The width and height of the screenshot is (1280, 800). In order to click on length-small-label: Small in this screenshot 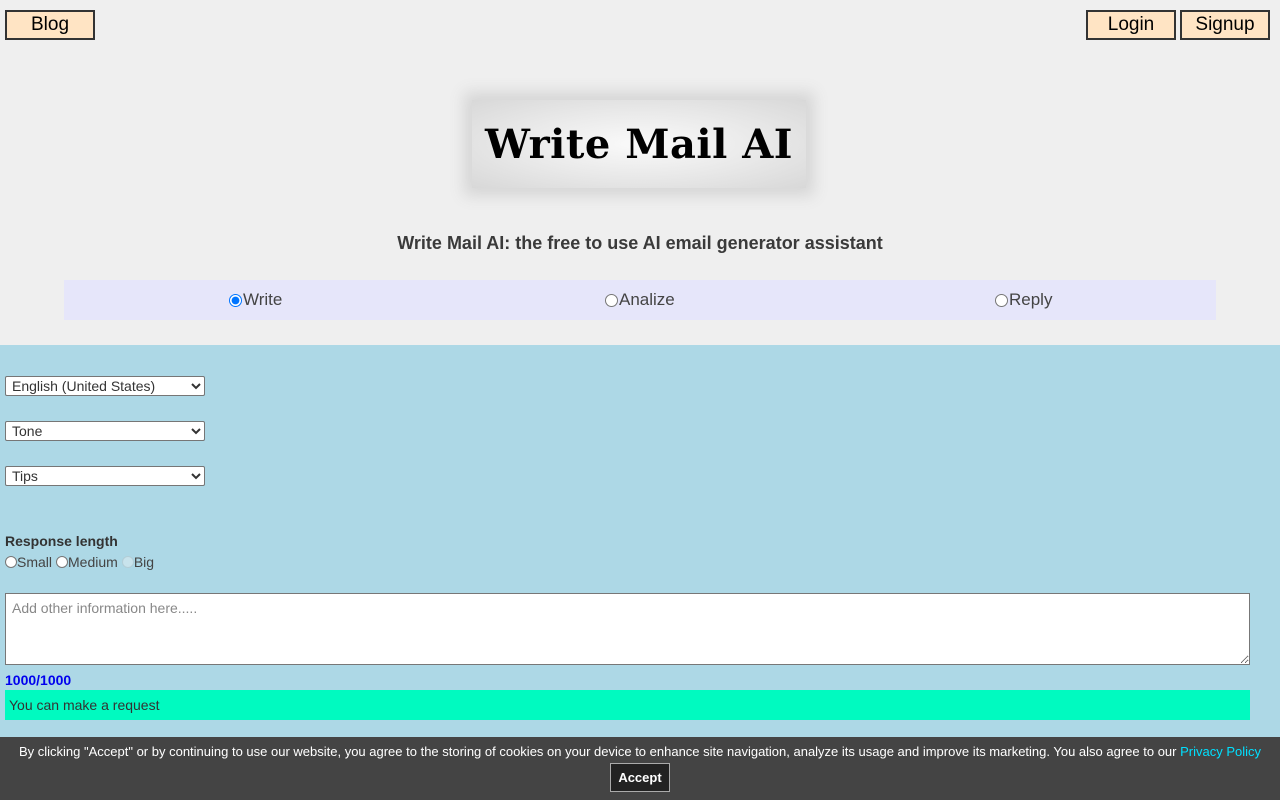, I will do `click(35, 562)`.